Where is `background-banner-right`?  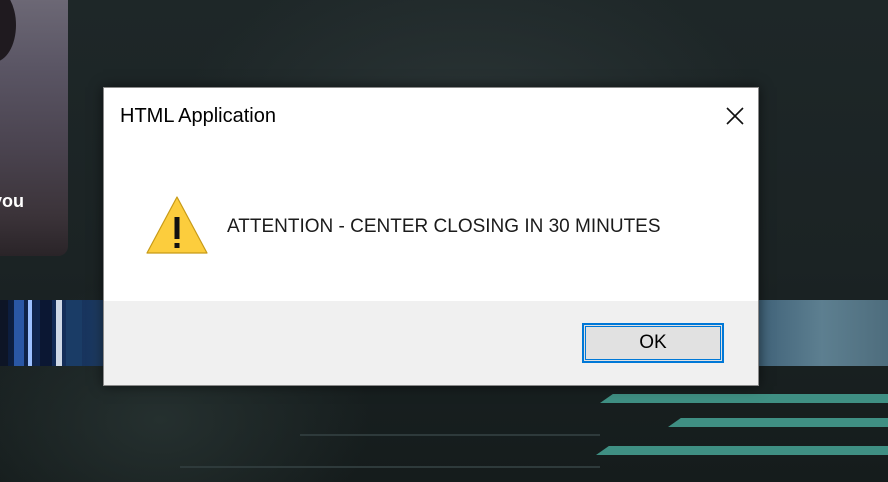
background-banner-right is located at coordinates (822, 333).